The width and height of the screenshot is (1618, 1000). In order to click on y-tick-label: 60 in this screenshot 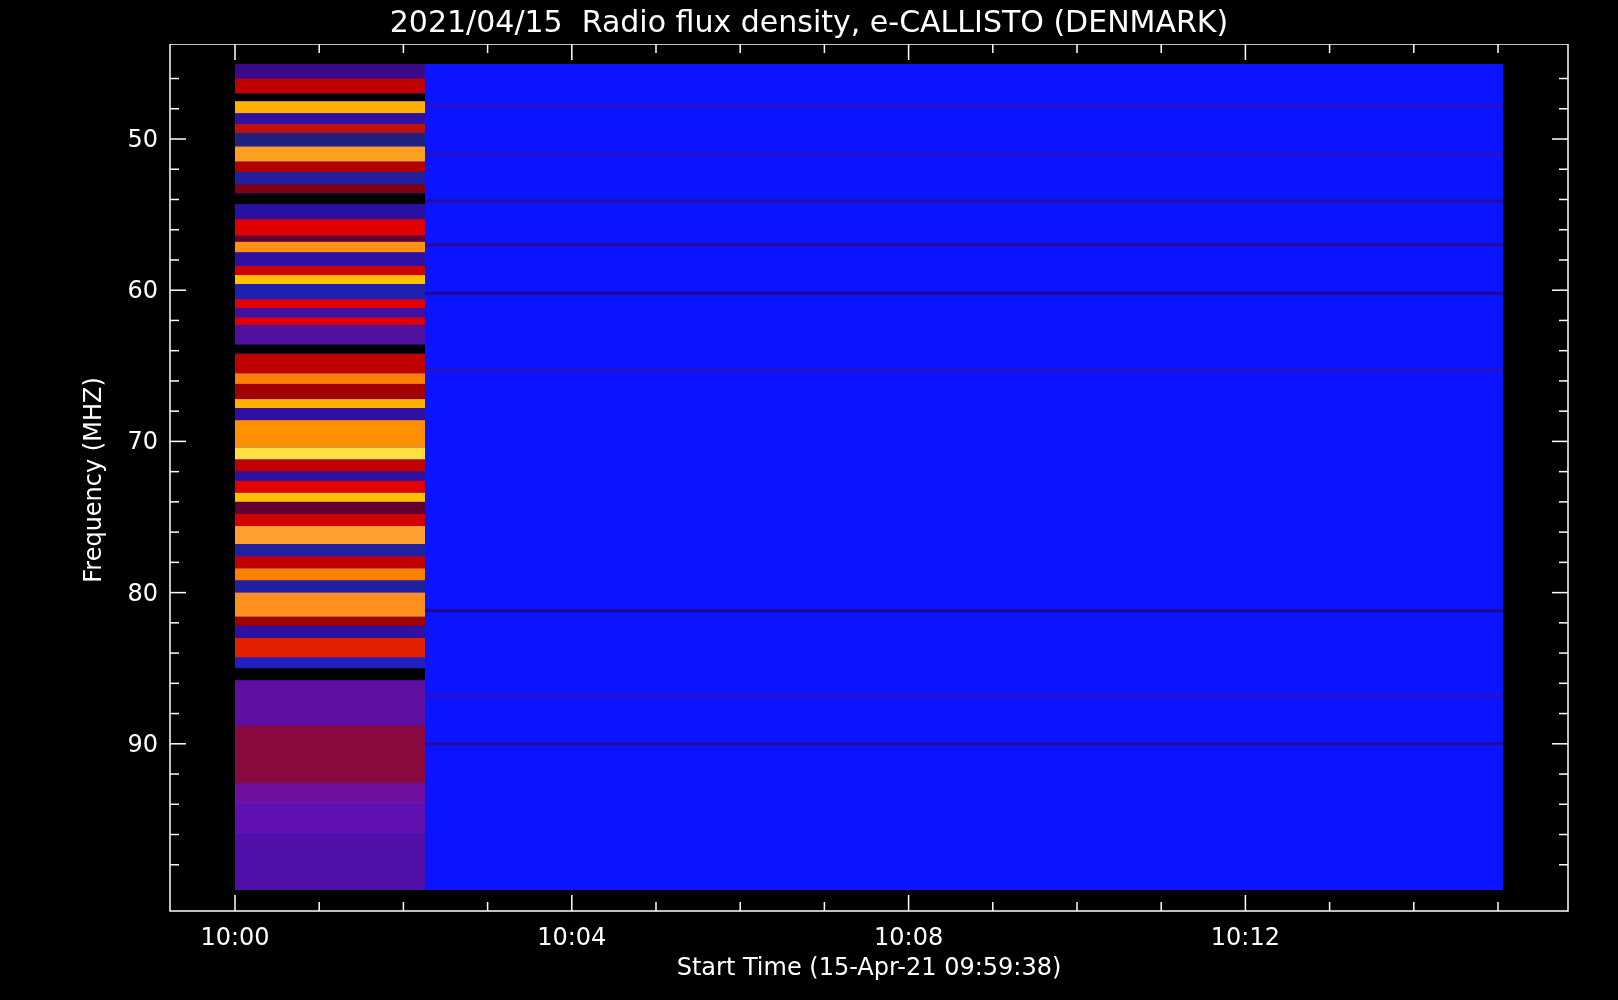, I will do `click(142, 290)`.